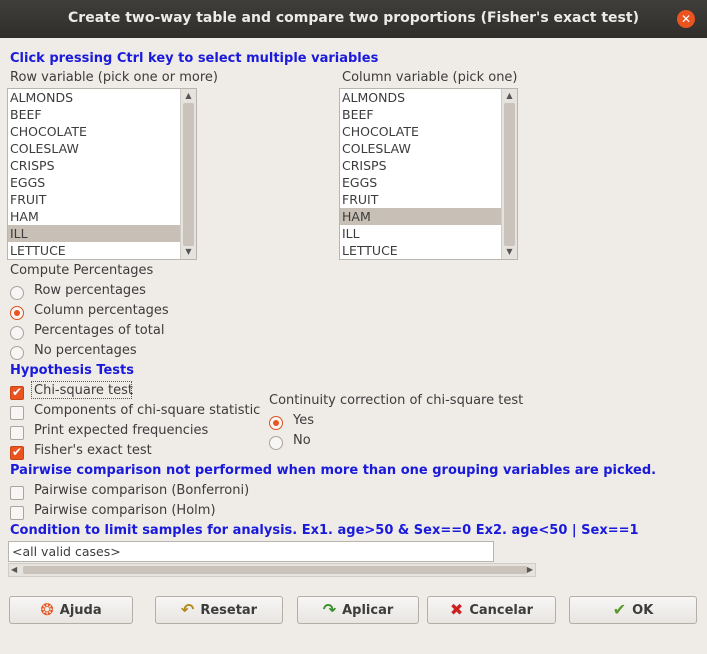 The image size is (707, 654). Describe the element at coordinates (420, 165) in the screenshot. I see `column-variable-option: CRISPS` at that location.